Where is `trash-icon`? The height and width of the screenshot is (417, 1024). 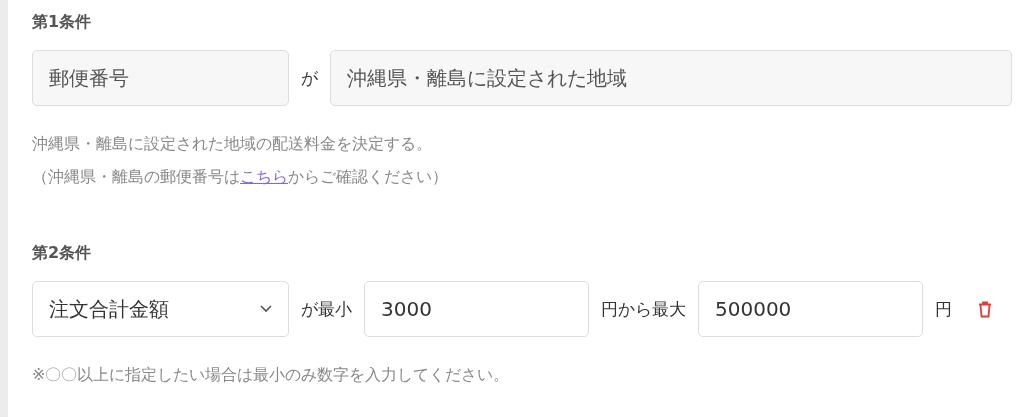 trash-icon is located at coordinates (985, 309).